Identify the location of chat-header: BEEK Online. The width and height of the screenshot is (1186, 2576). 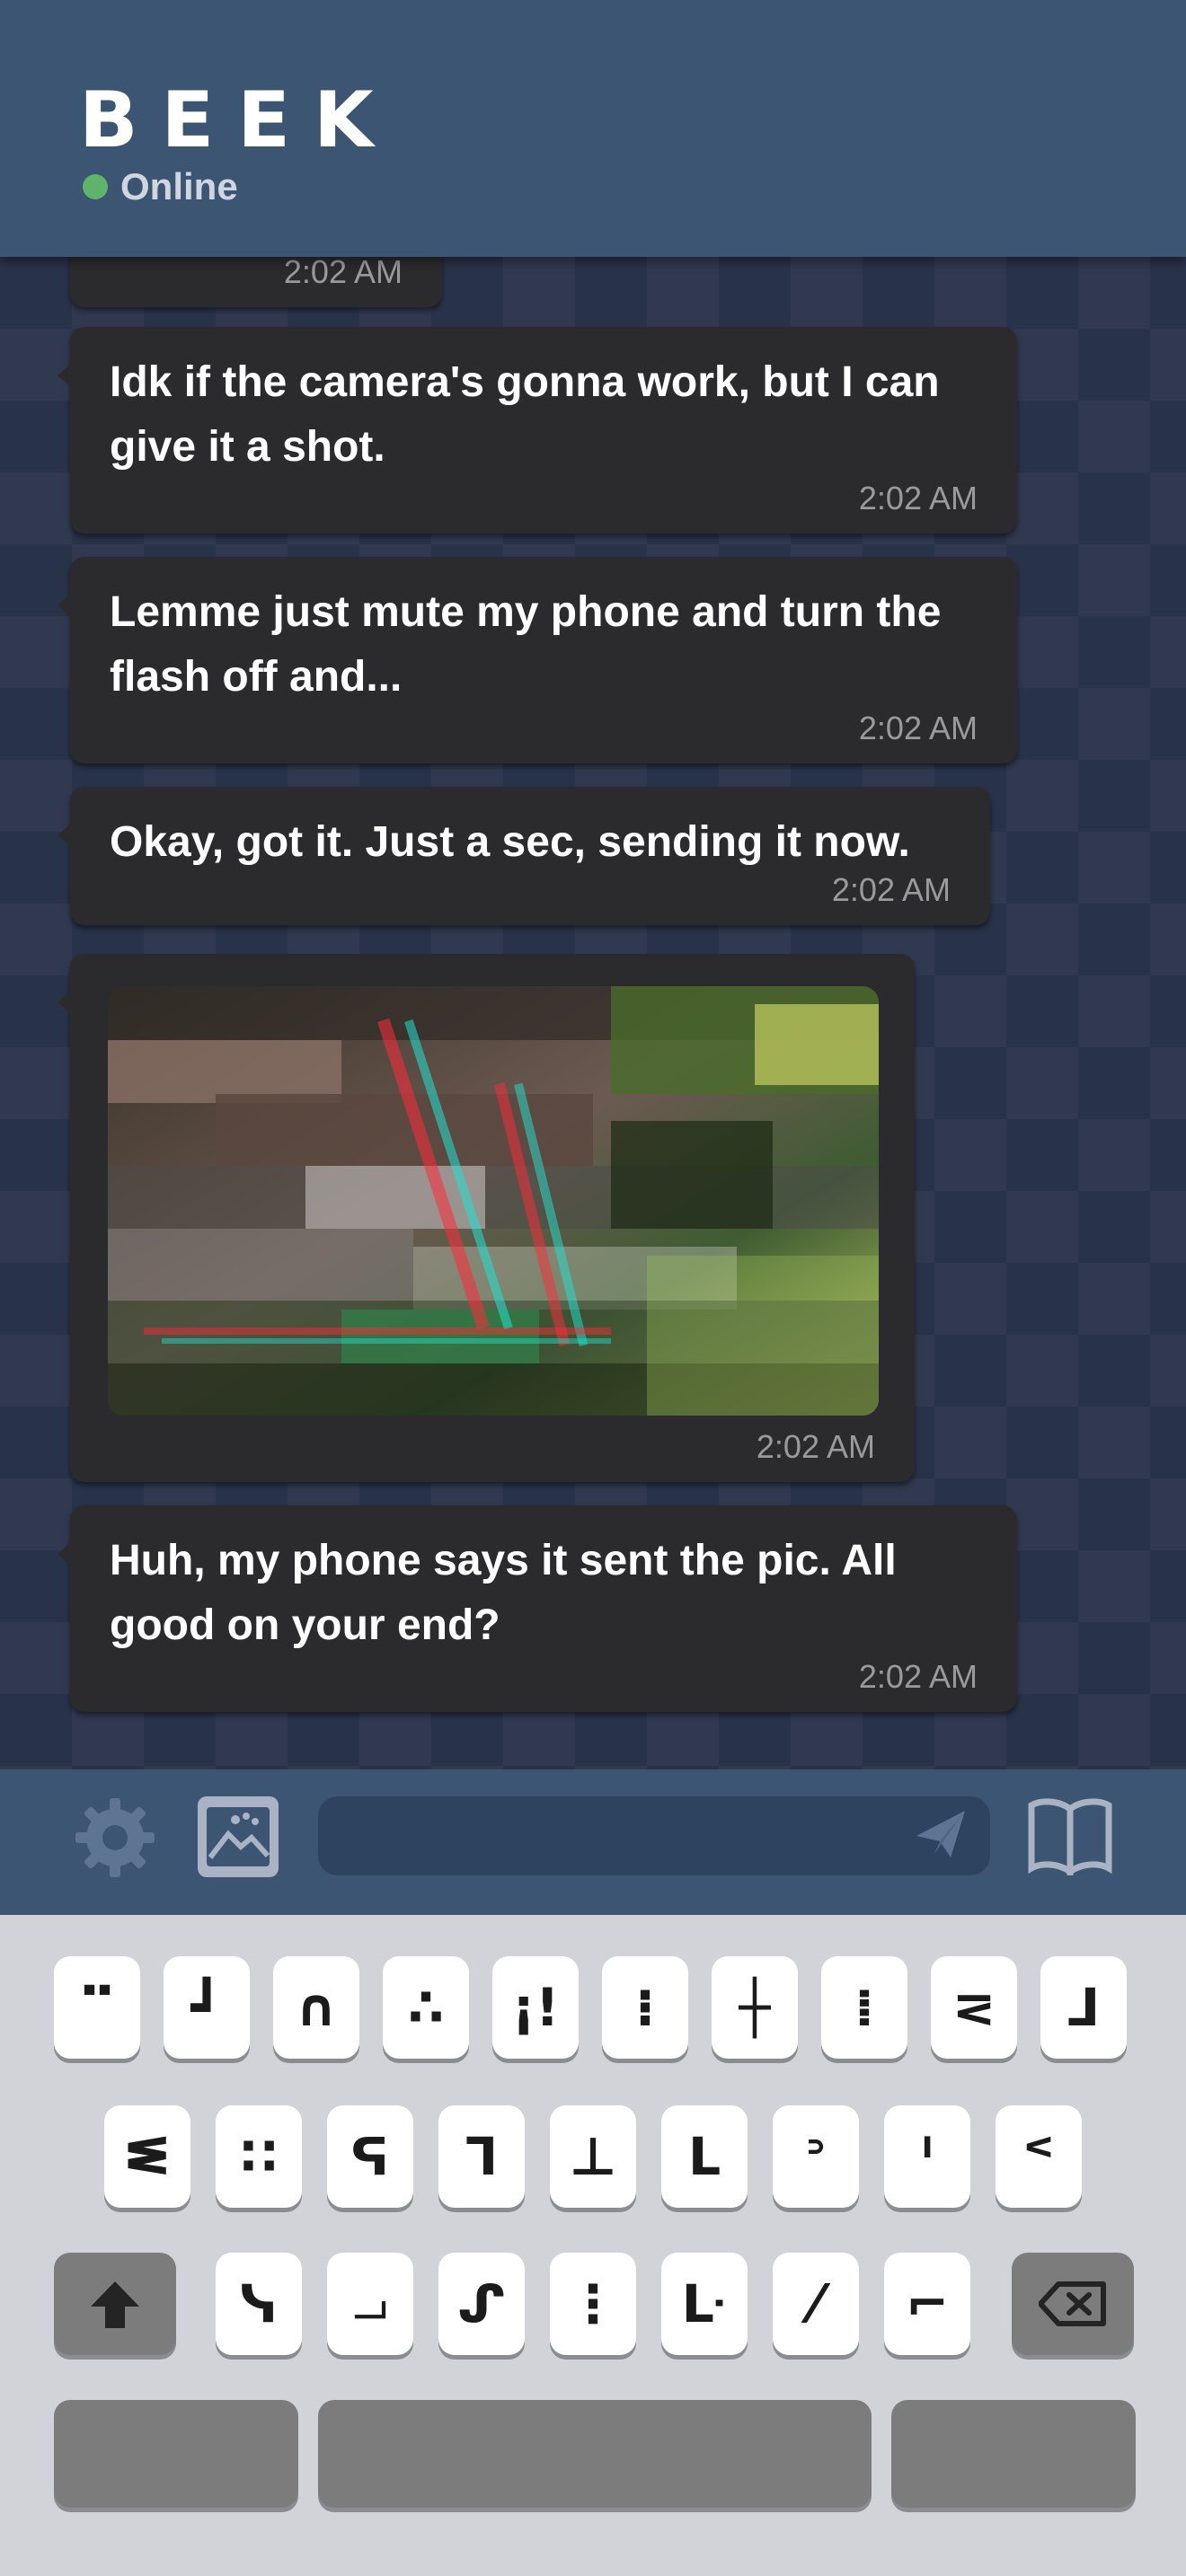
(593, 128).